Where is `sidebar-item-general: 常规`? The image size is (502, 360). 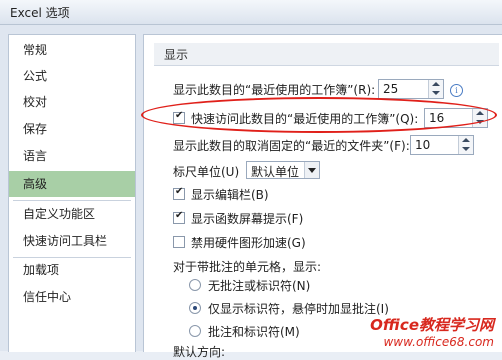
sidebar-item-general: 常规 is located at coordinates (72, 50).